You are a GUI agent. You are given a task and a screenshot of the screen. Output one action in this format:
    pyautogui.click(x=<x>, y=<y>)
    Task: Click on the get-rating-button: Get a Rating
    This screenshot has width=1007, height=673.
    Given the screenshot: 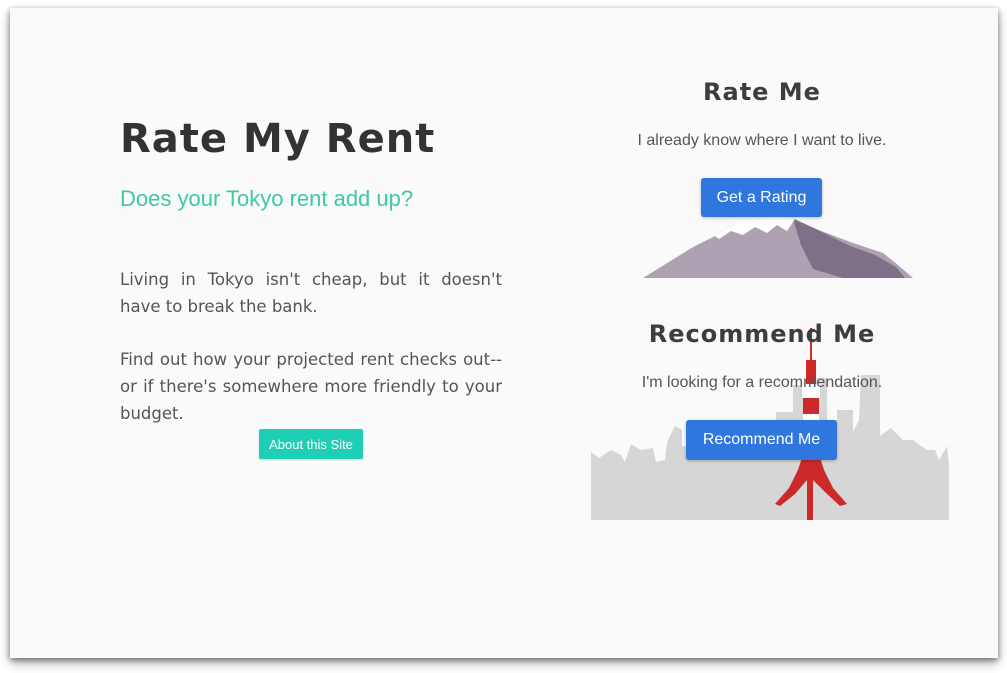 What is the action you would take?
    pyautogui.click(x=761, y=197)
    